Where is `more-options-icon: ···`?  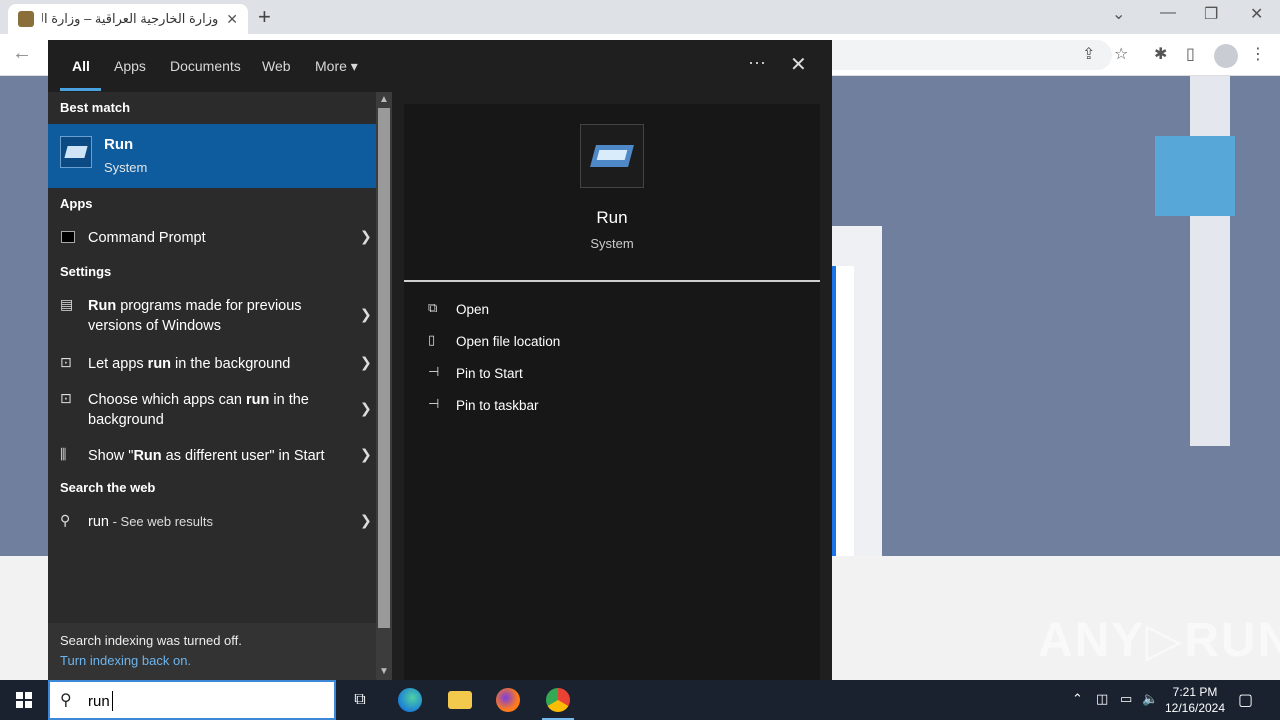 more-options-icon: ··· is located at coordinates (757, 62).